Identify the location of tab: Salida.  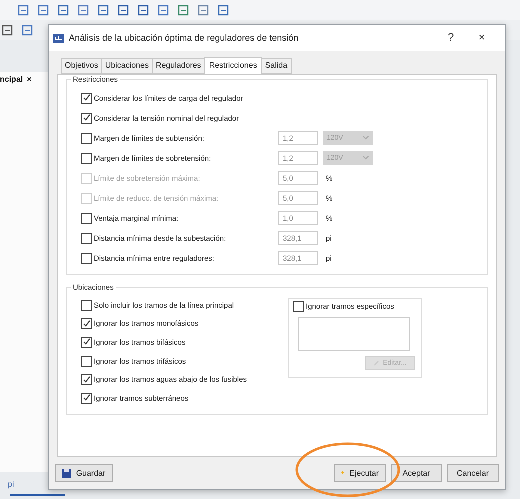
(276, 66).